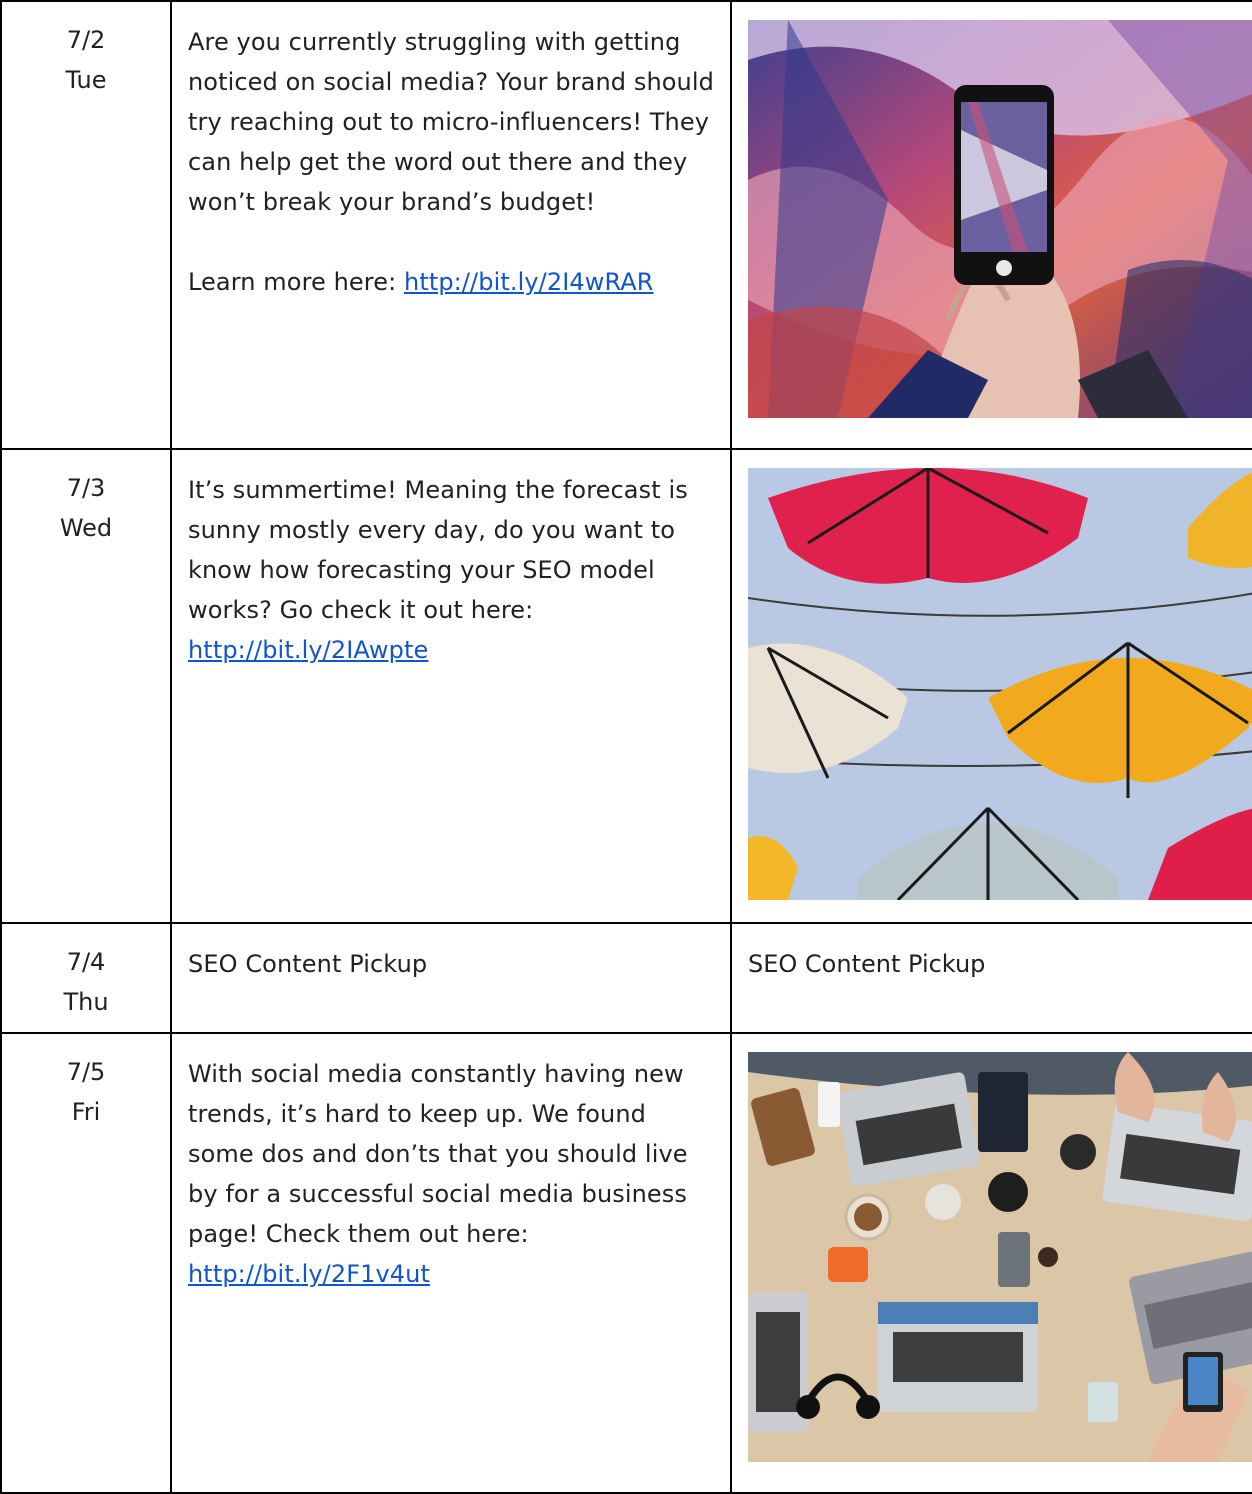 The image size is (1252, 1494). I want to click on post-link: http://bit.ly/2I4wRAR, so click(529, 282).